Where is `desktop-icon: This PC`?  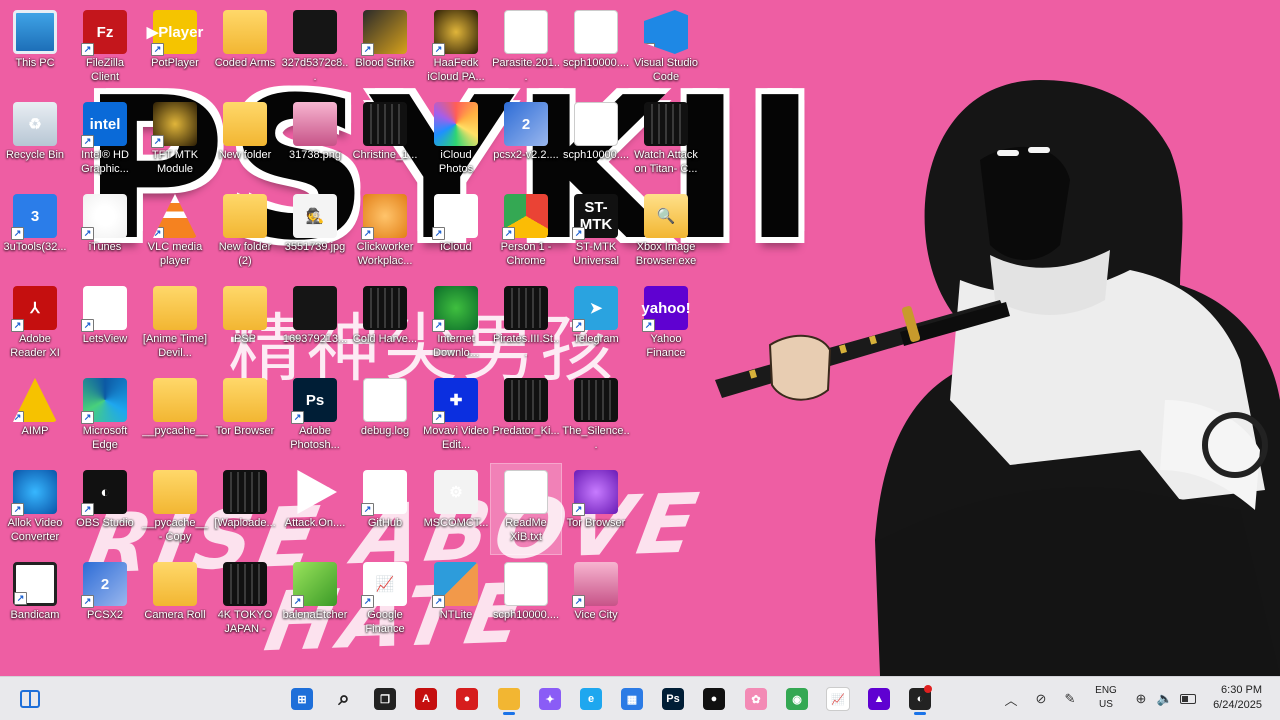 desktop-icon: This PC is located at coordinates (35, 49).